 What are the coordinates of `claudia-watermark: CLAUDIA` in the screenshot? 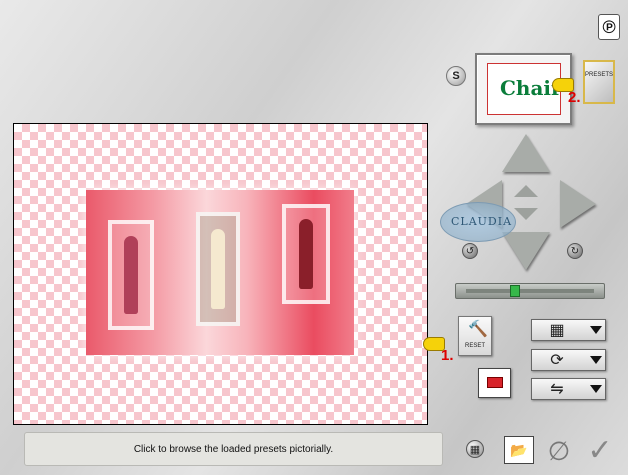 It's located at (478, 222).